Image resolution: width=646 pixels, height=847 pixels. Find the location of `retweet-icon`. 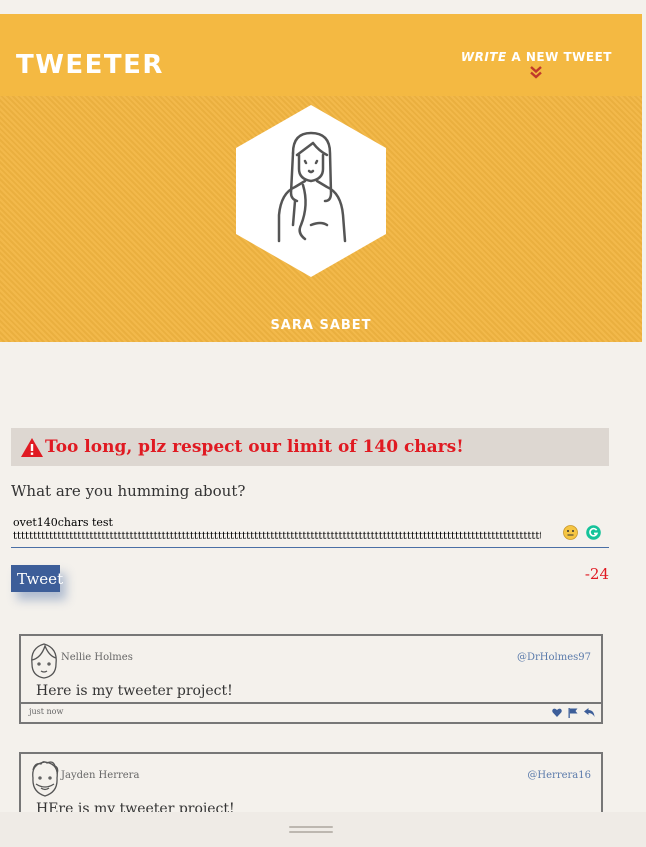

retweet-icon is located at coordinates (589, 712).